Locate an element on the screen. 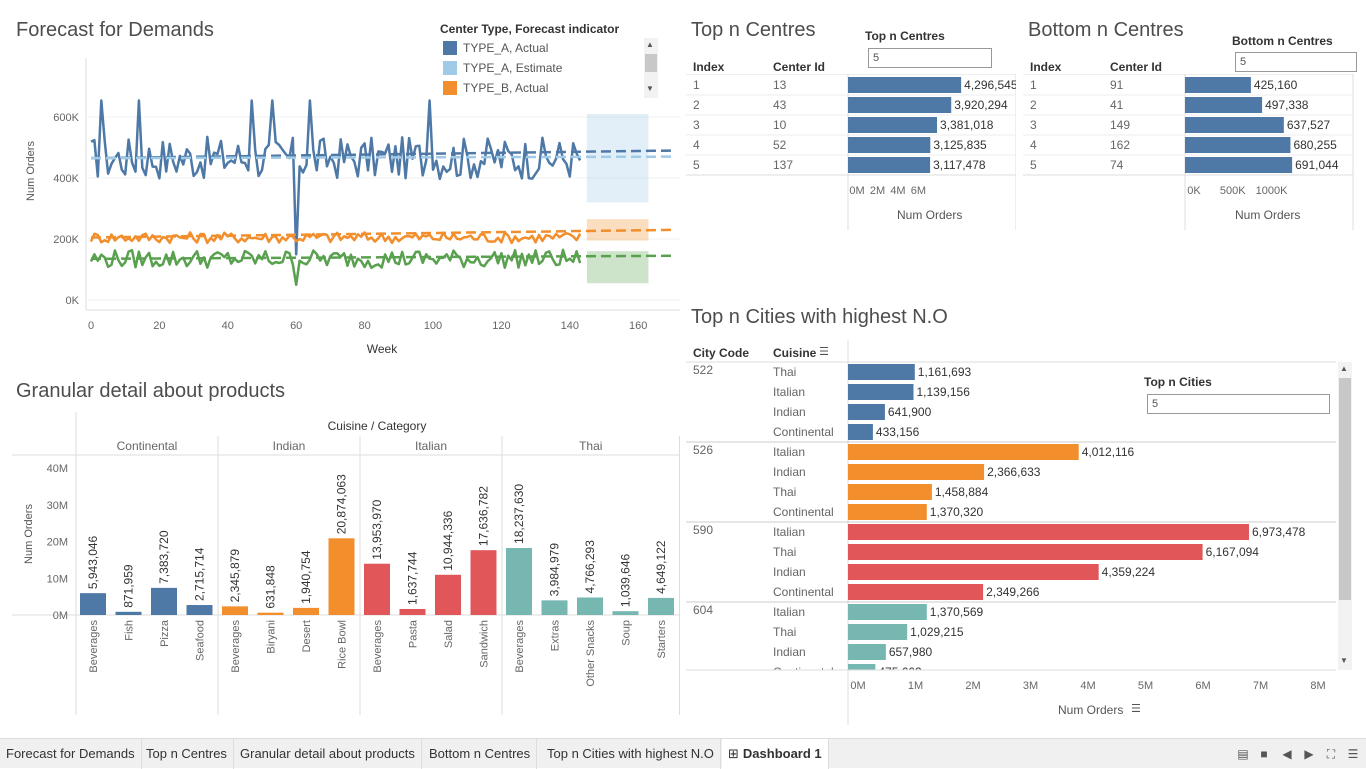 The width and height of the screenshot is (1366, 769). bar-value-label: 680,255 is located at coordinates (1315, 145).